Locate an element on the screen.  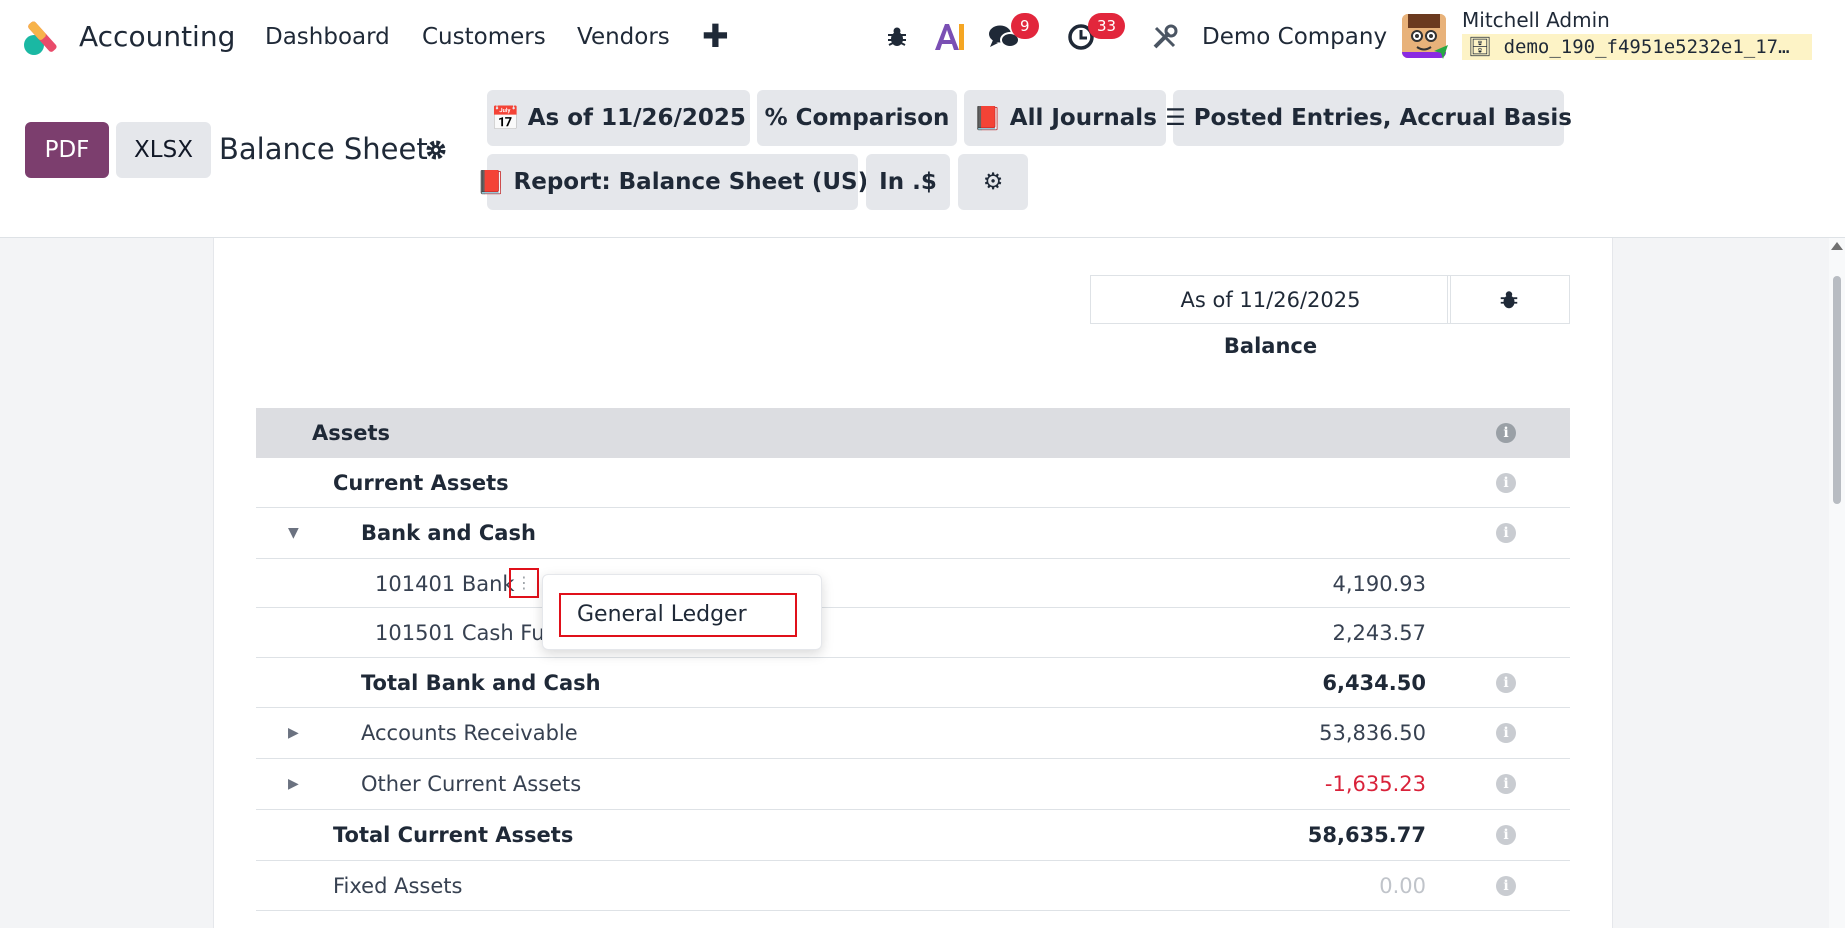
comparison-button: % Comparison is located at coordinates (857, 118).